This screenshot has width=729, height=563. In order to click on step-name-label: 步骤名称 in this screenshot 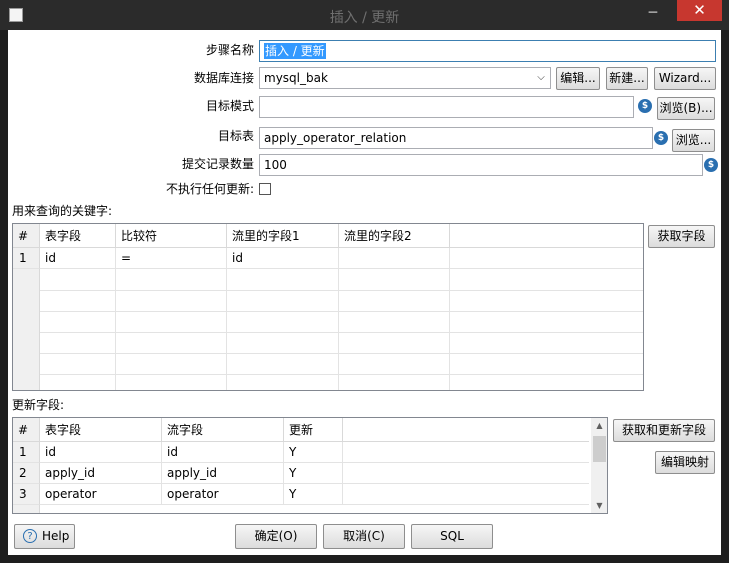, I will do `click(229, 50)`.